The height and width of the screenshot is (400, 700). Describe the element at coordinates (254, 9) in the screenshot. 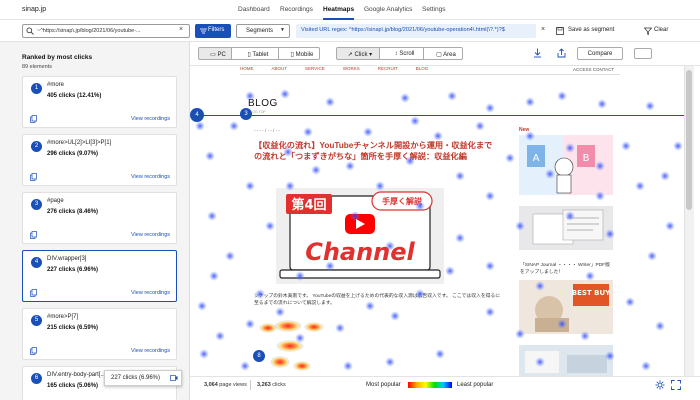

I see `tab-dashboard: Dashboard` at that location.